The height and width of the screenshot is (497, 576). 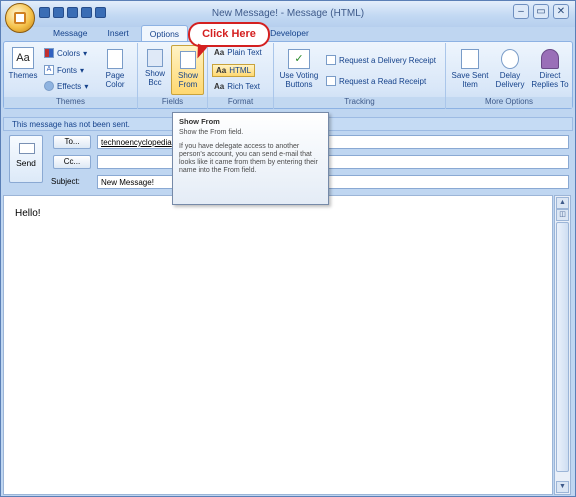 What do you see at coordinates (199, 121) in the screenshot?
I see `tooltip-title: Show From` at bounding box center [199, 121].